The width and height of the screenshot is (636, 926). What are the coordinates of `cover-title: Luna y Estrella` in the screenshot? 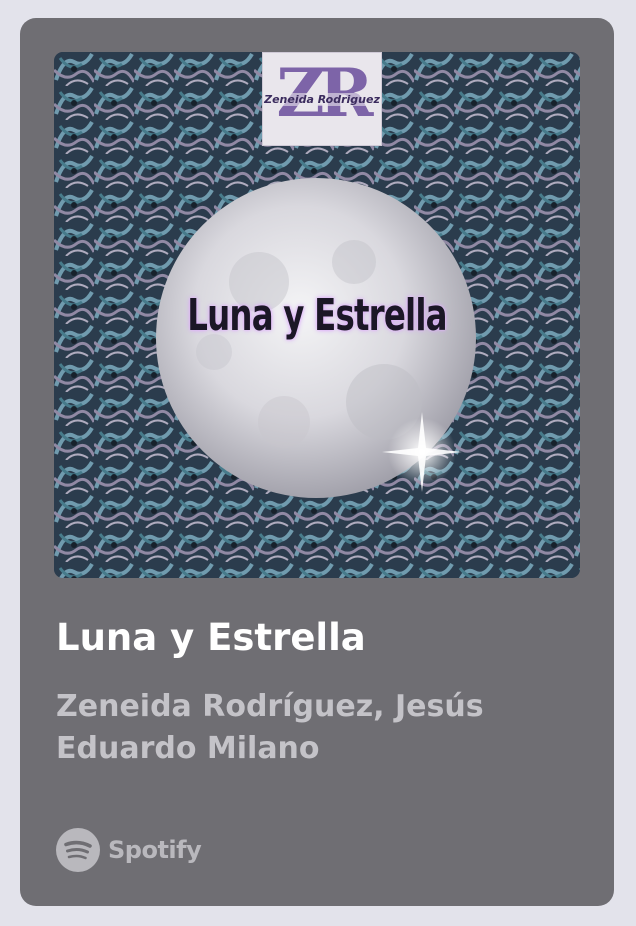 It's located at (317, 315).